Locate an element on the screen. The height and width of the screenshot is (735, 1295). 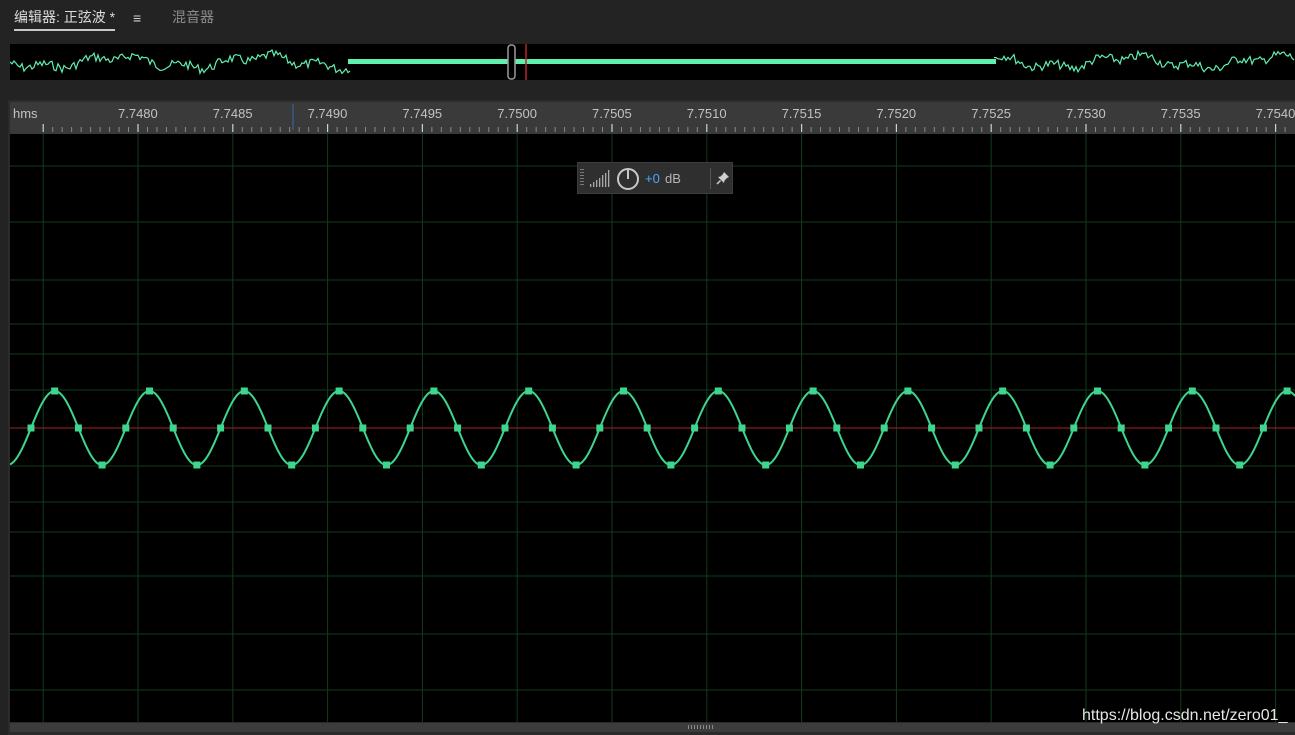
hud-separator is located at coordinates (710, 178).